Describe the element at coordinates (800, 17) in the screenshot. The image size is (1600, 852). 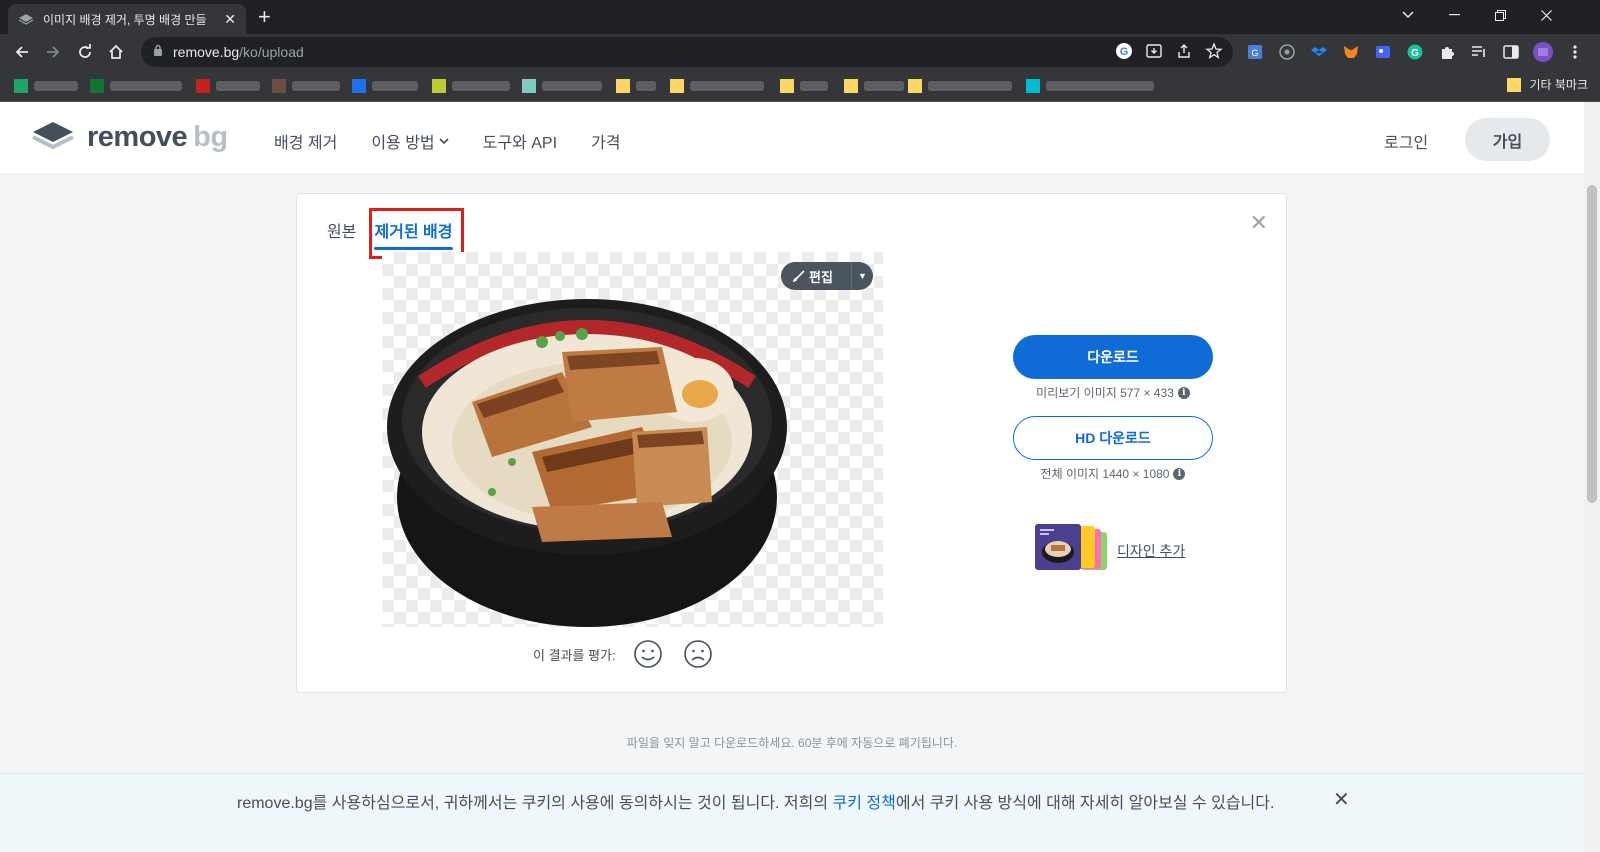
I see `browser-tab-strip: 이미지 배경 제거, 투명 배경 만들 ✕ +` at that location.